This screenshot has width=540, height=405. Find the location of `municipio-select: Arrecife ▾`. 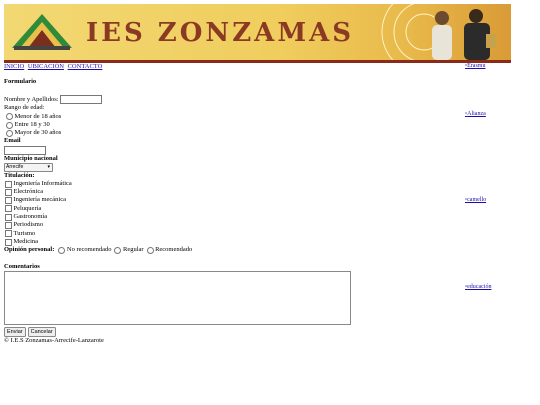

municipio-select: Arrecife ▾ is located at coordinates (28, 167).